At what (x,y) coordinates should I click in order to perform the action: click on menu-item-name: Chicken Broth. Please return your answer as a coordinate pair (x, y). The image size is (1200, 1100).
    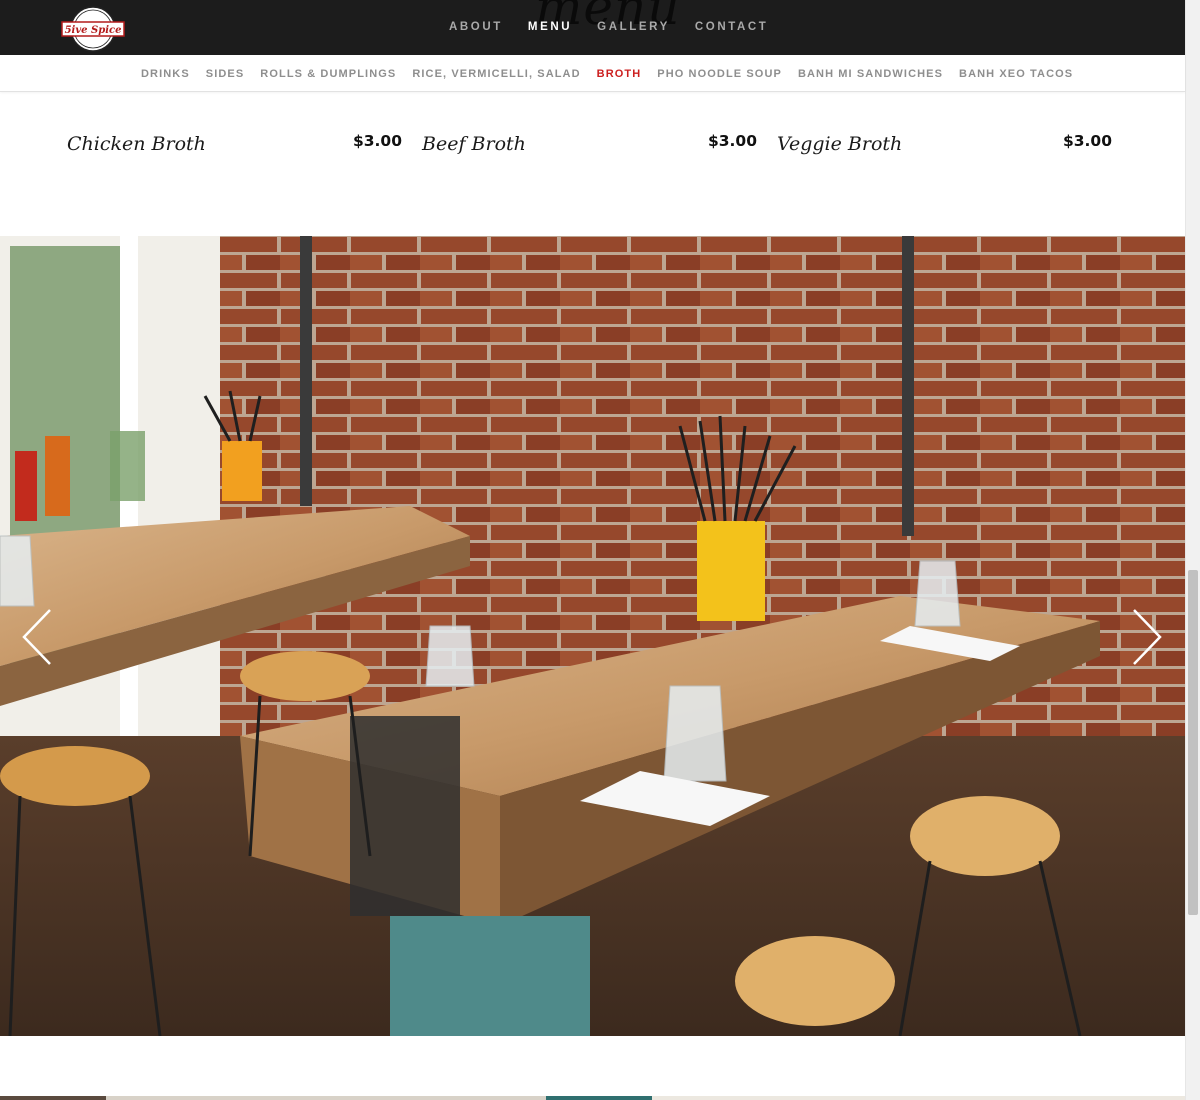
    Looking at the image, I should click on (136, 144).